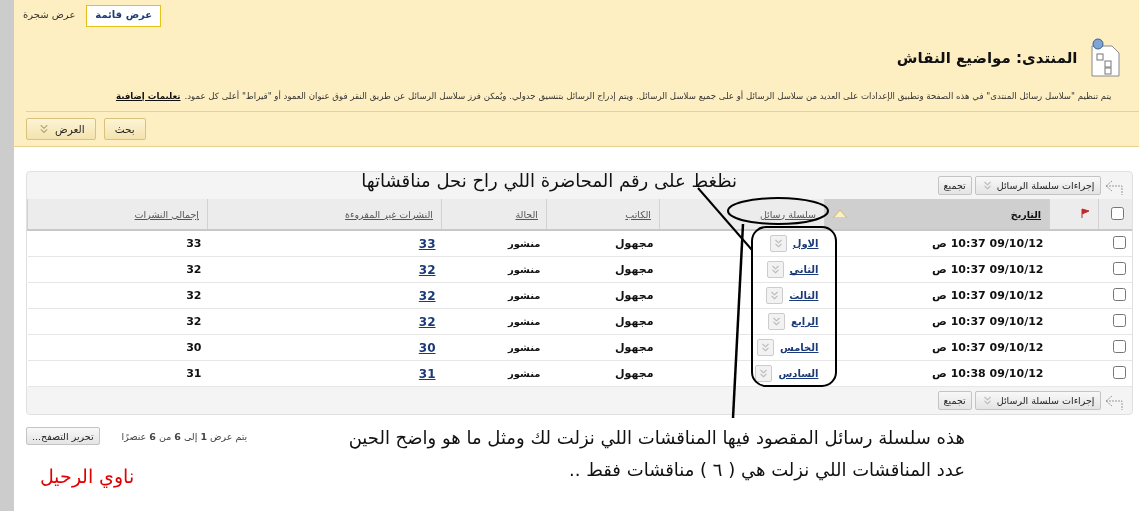 This screenshot has height=511, width=1139. Describe the element at coordinates (549, 180) in the screenshot. I see `annotation-text: نظغط على رقم المحاضرة اللي راح نحل مناقشاتها` at that location.